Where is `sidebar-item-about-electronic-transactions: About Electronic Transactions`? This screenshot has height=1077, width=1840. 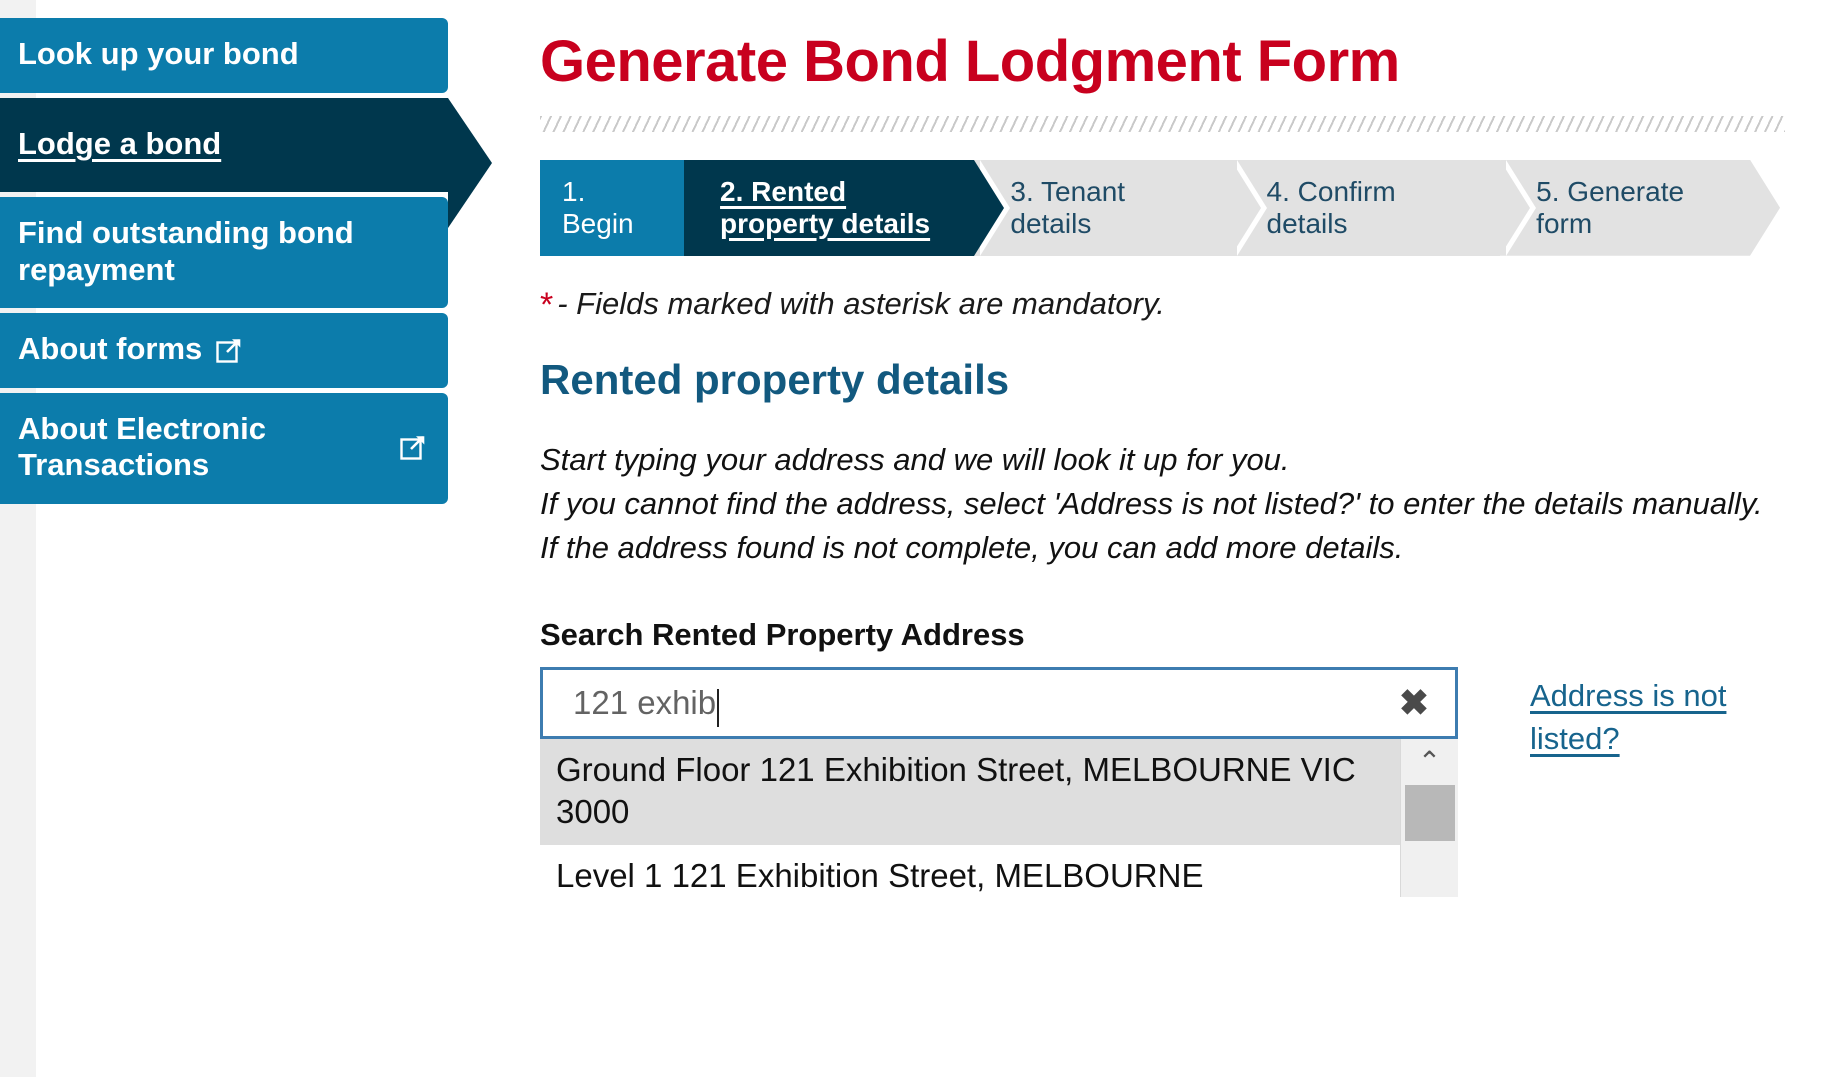
sidebar-item-about-electronic-transactions: About Electronic Transactions is located at coordinates (224, 448).